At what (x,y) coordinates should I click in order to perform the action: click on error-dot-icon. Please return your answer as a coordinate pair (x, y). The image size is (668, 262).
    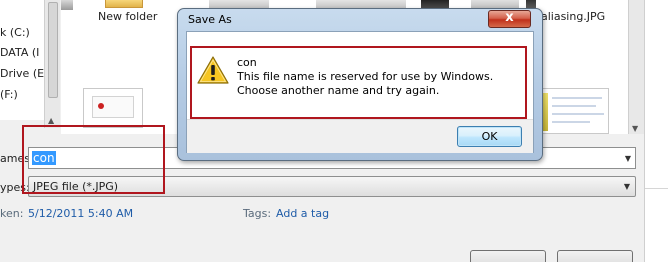
    Looking at the image, I should click on (101, 106).